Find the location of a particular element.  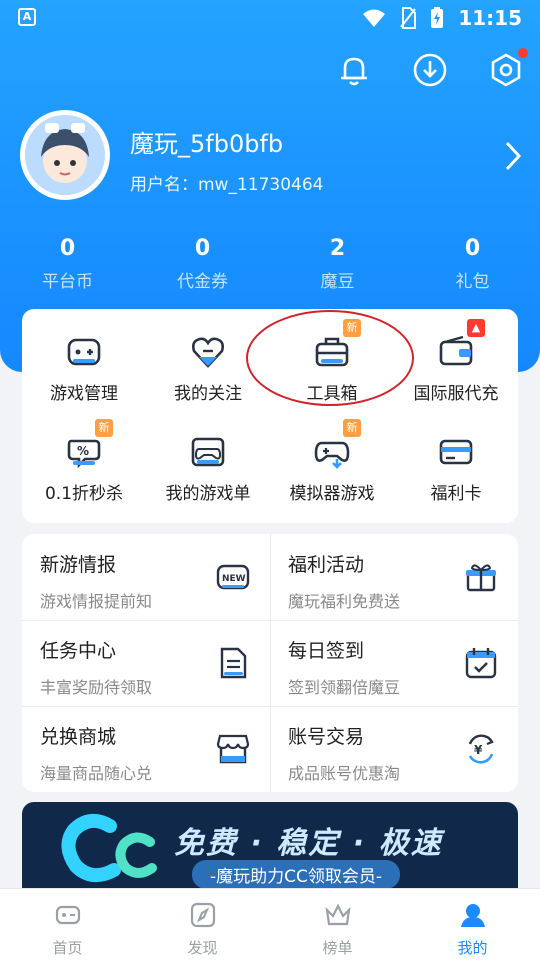

gift-icon is located at coordinates (481, 578).